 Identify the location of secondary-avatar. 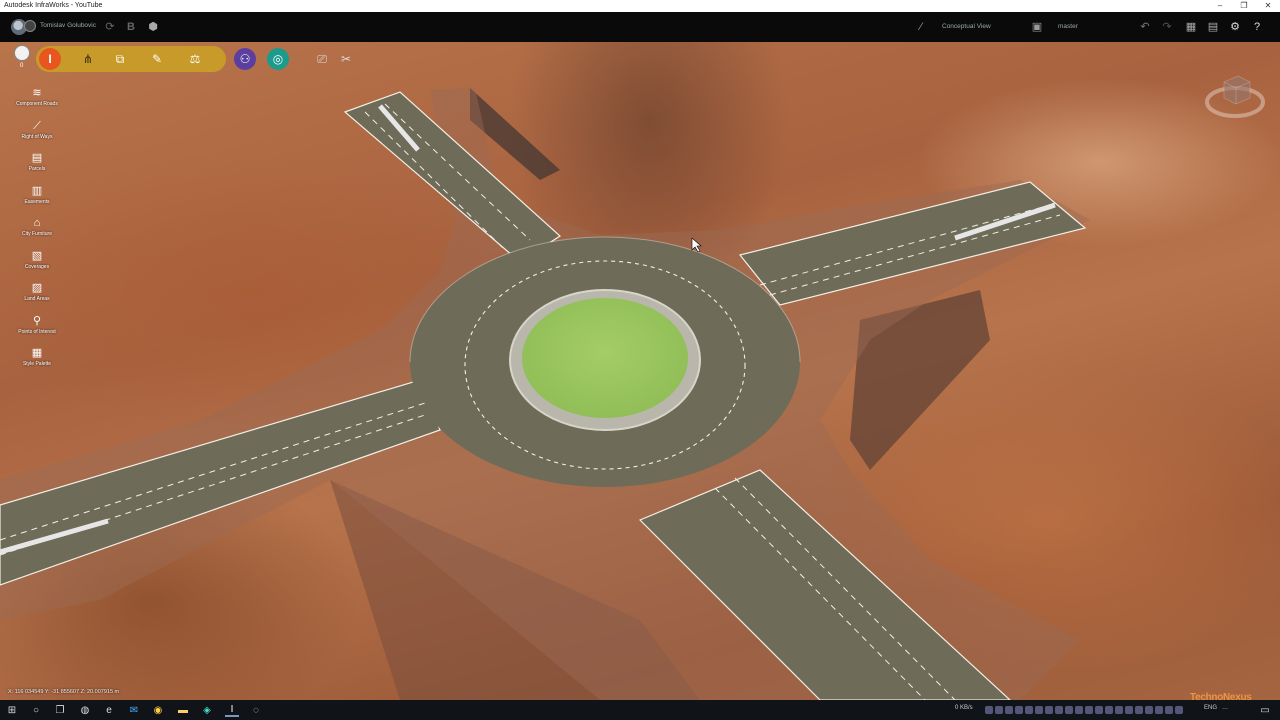
(30, 26).